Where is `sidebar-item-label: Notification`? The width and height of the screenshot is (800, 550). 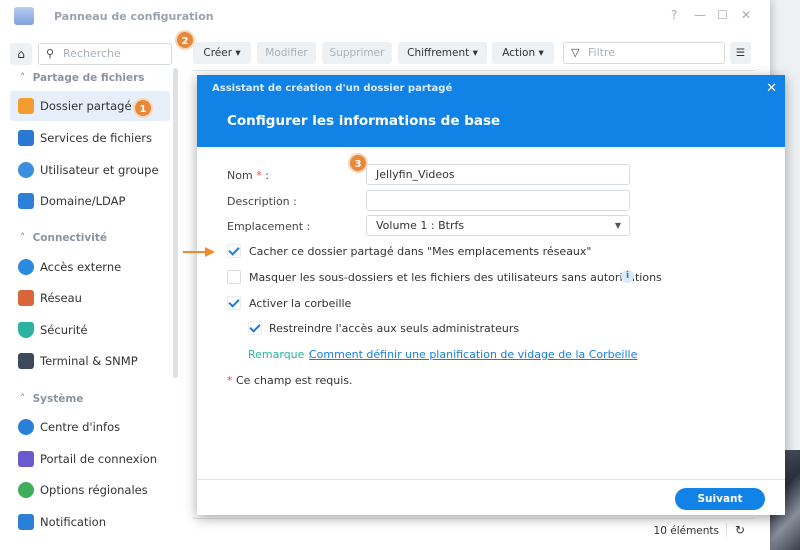
sidebar-item-label: Notification is located at coordinates (73, 522).